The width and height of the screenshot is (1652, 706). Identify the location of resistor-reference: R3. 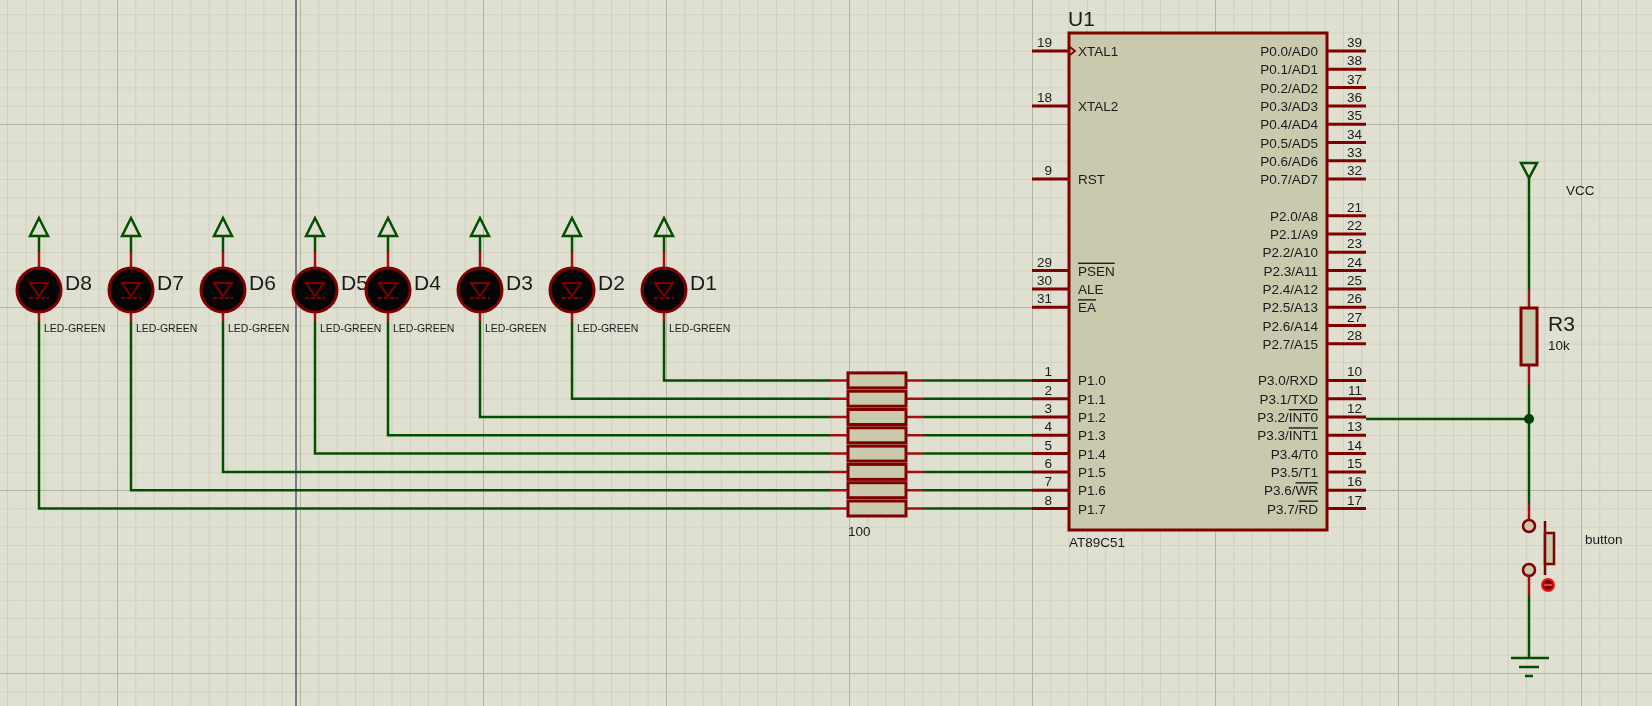
(1561, 323).